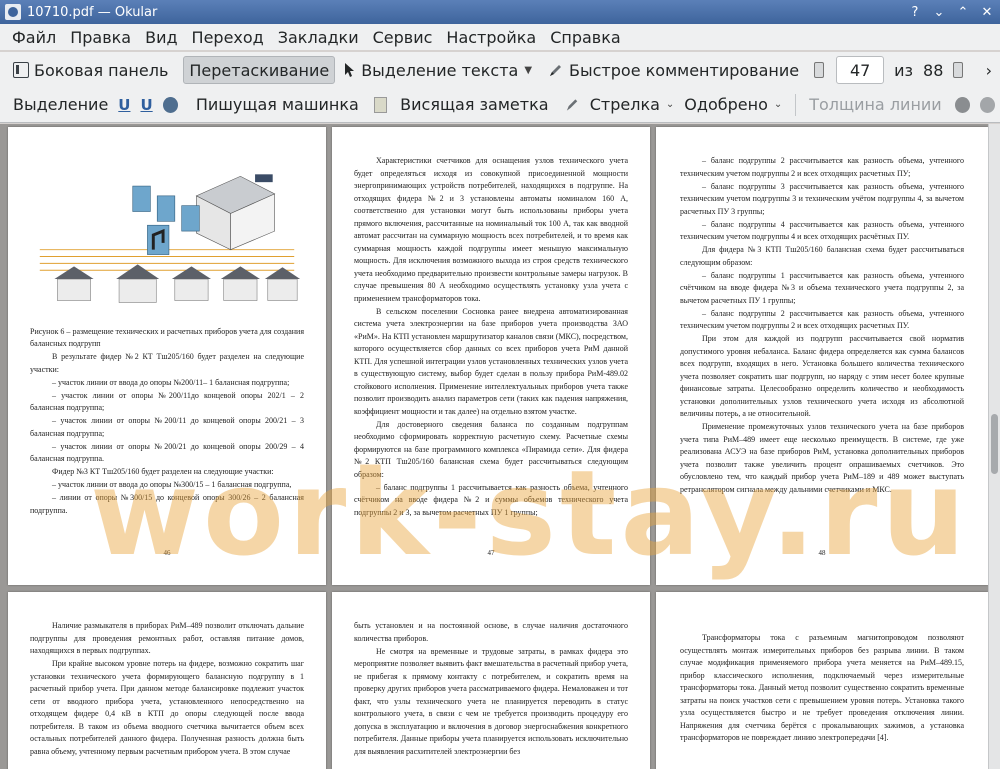 This screenshot has height=769, width=1000. What do you see at coordinates (13, 12) in the screenshot?
I see `okular-app-icon` at bounding box center [13, 12].